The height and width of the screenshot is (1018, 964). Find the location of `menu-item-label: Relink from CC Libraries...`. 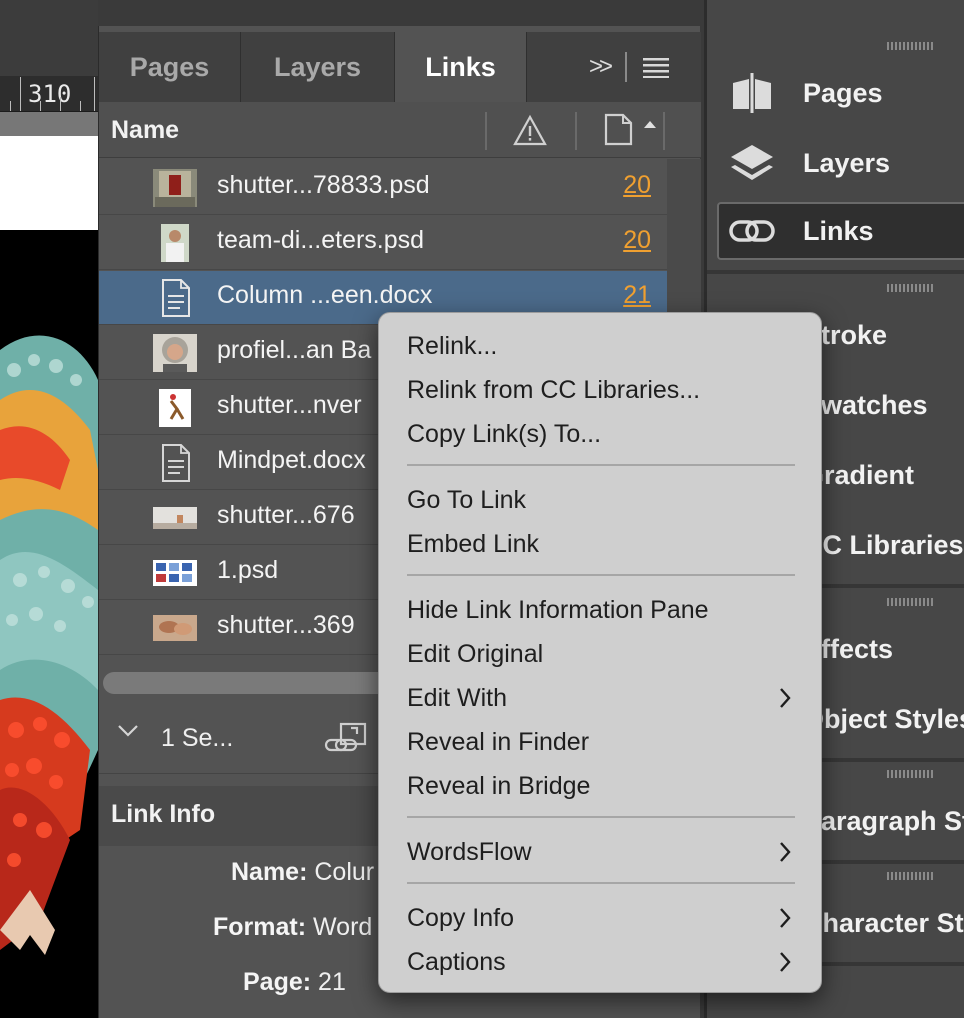

menu-item-label: Relink from CC Libraries... is located at coordinates (554, 389).